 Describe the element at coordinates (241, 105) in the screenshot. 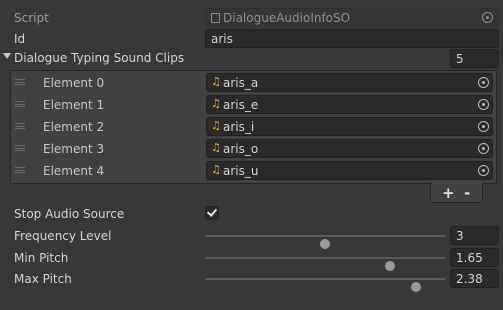

I see `audio-clip-name: aris_e` at that location.